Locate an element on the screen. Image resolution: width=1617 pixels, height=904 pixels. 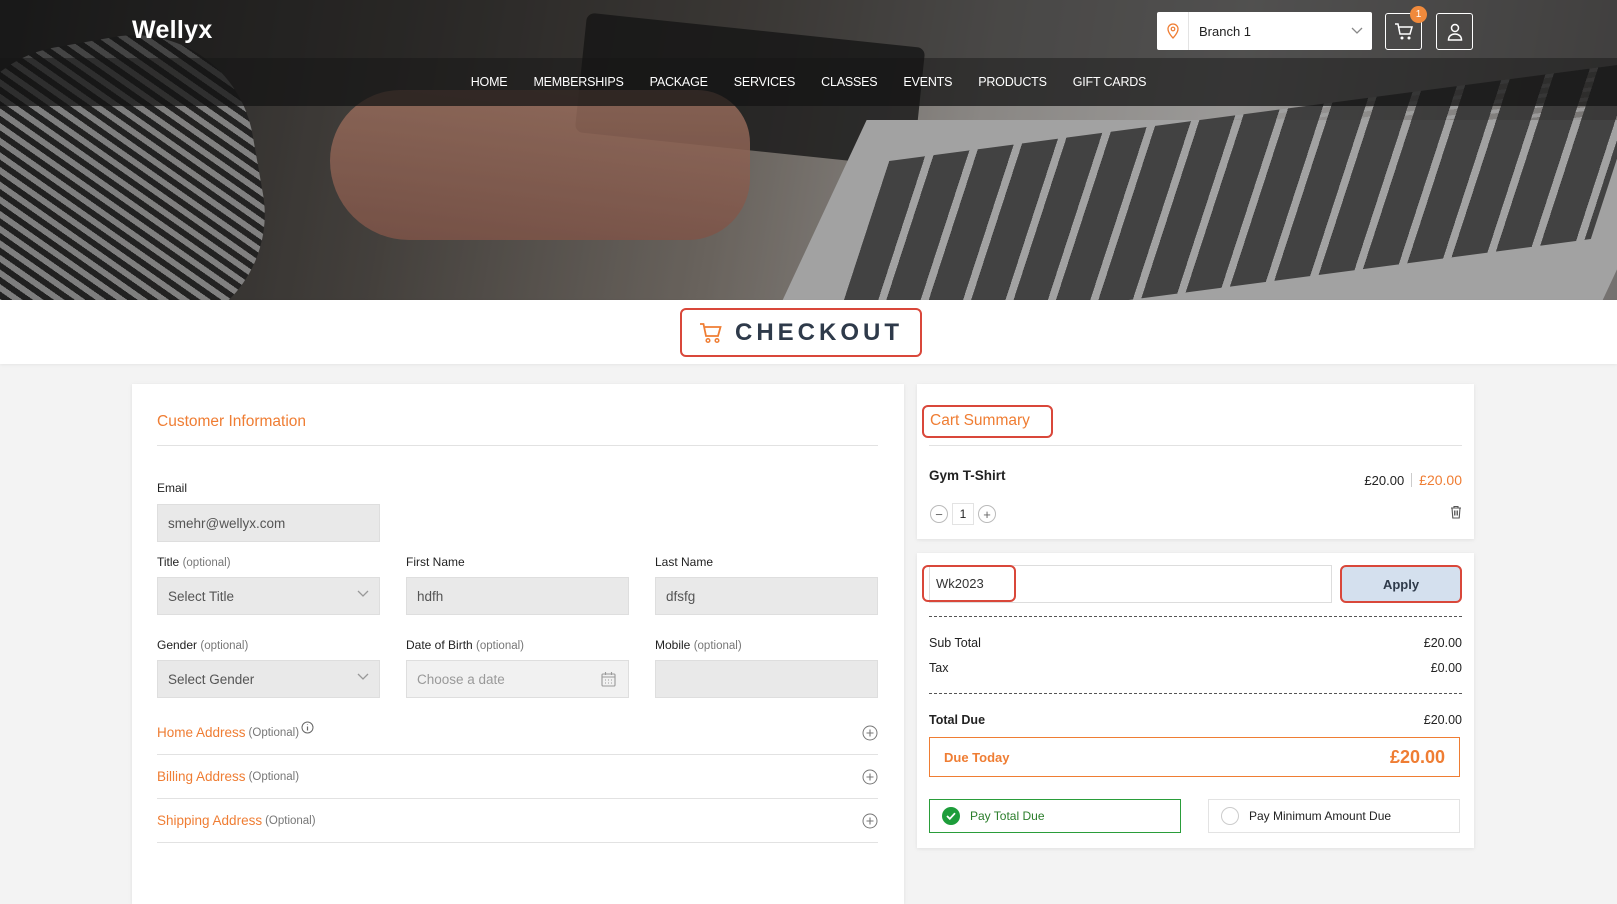
total-due-row: Total Due £20.00 is located at coordinates (1195, 720).